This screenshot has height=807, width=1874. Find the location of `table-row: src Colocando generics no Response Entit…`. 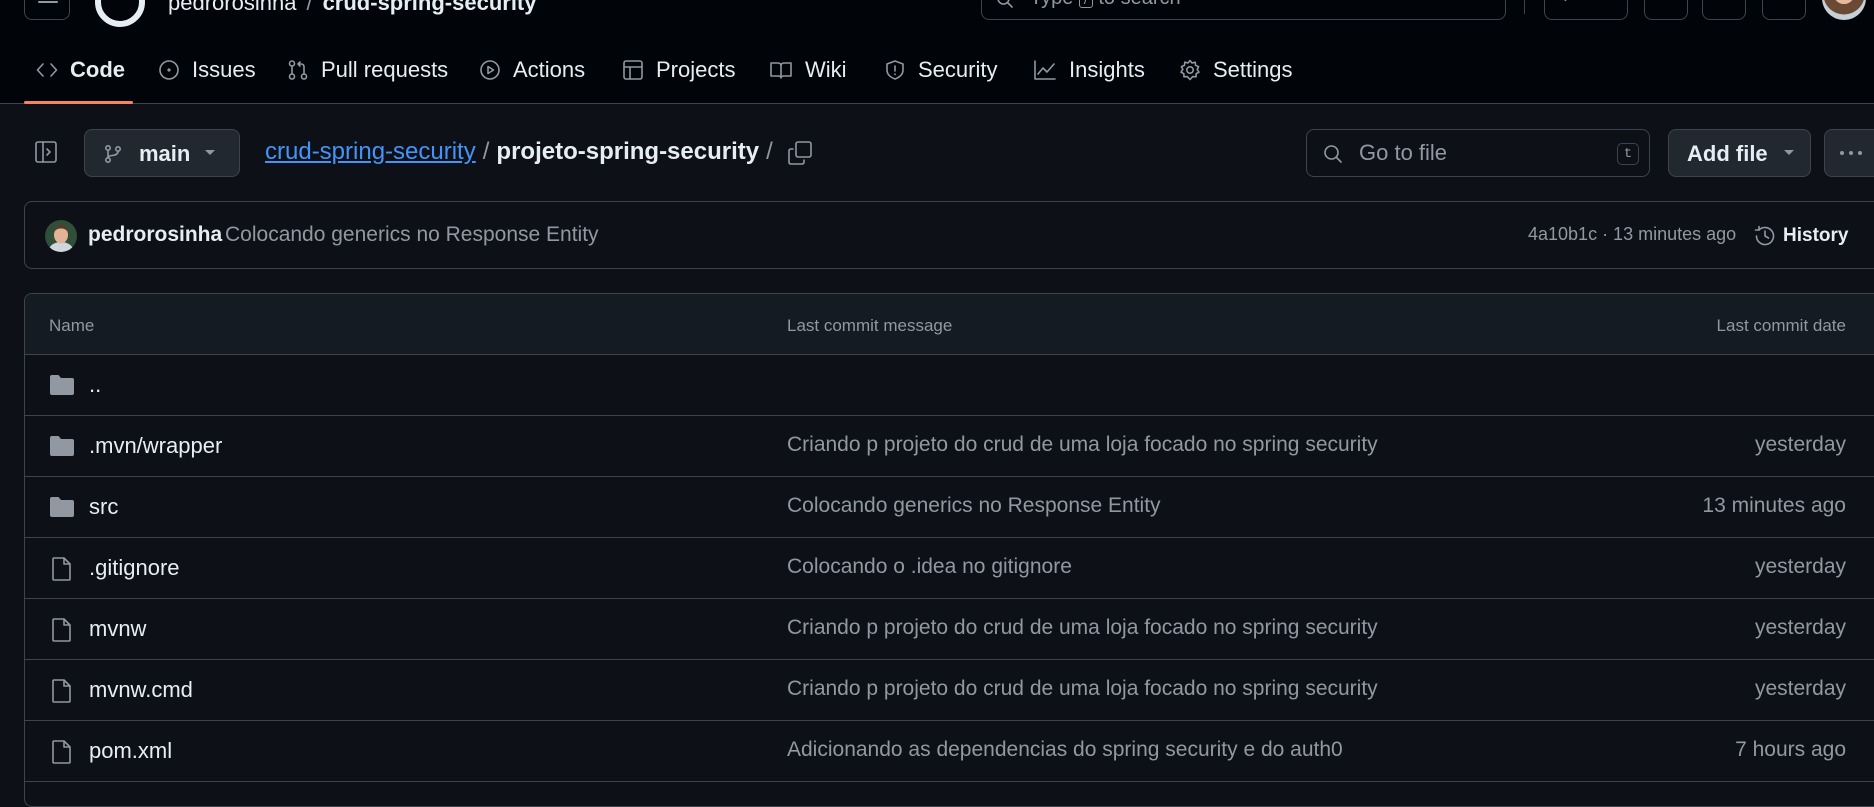

table-row: src Colocando generics no Response Entit… is located at coordinates (949, 507).